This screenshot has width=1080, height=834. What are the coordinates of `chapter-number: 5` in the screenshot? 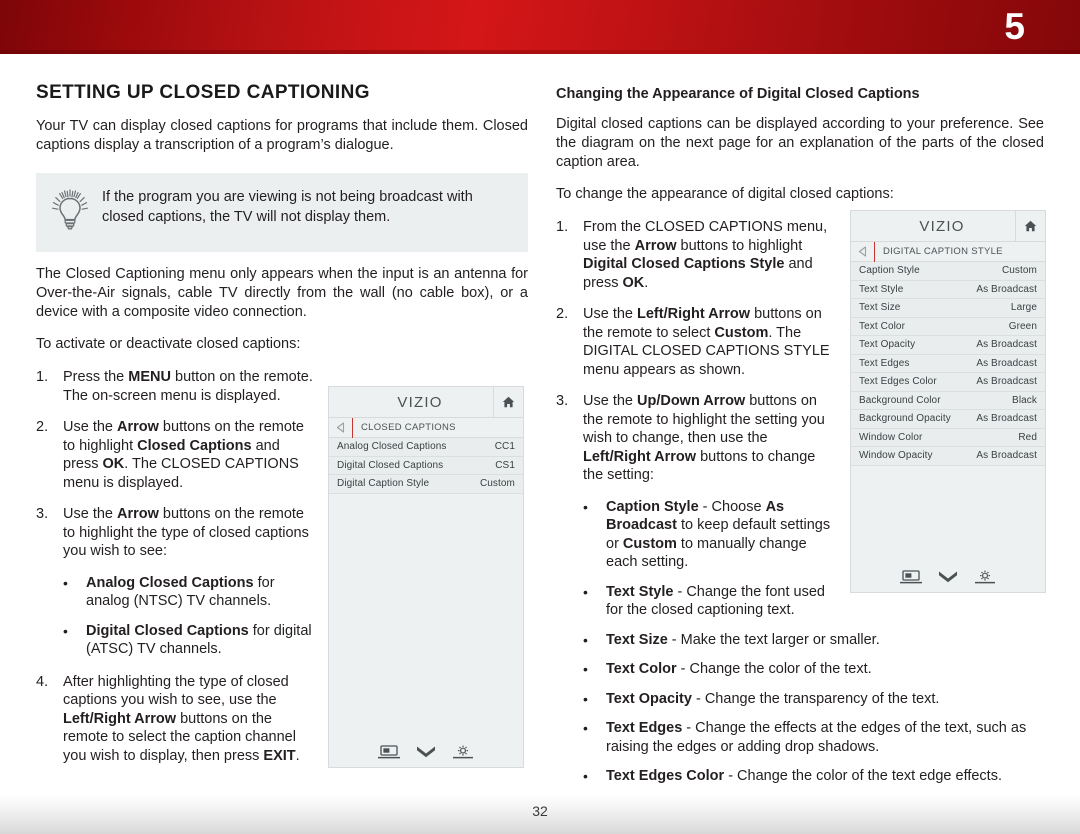 It's located at (1014, 26).